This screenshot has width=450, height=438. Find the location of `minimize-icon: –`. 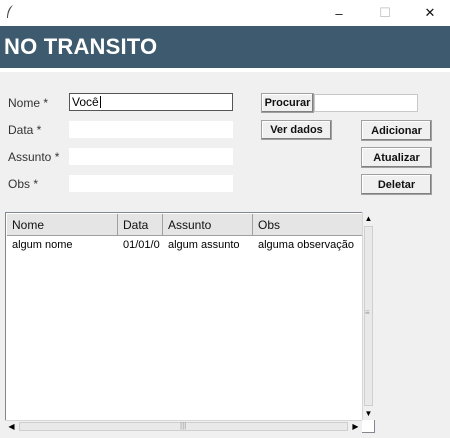

minimize-icon: – is located at coordinates (339, 13).